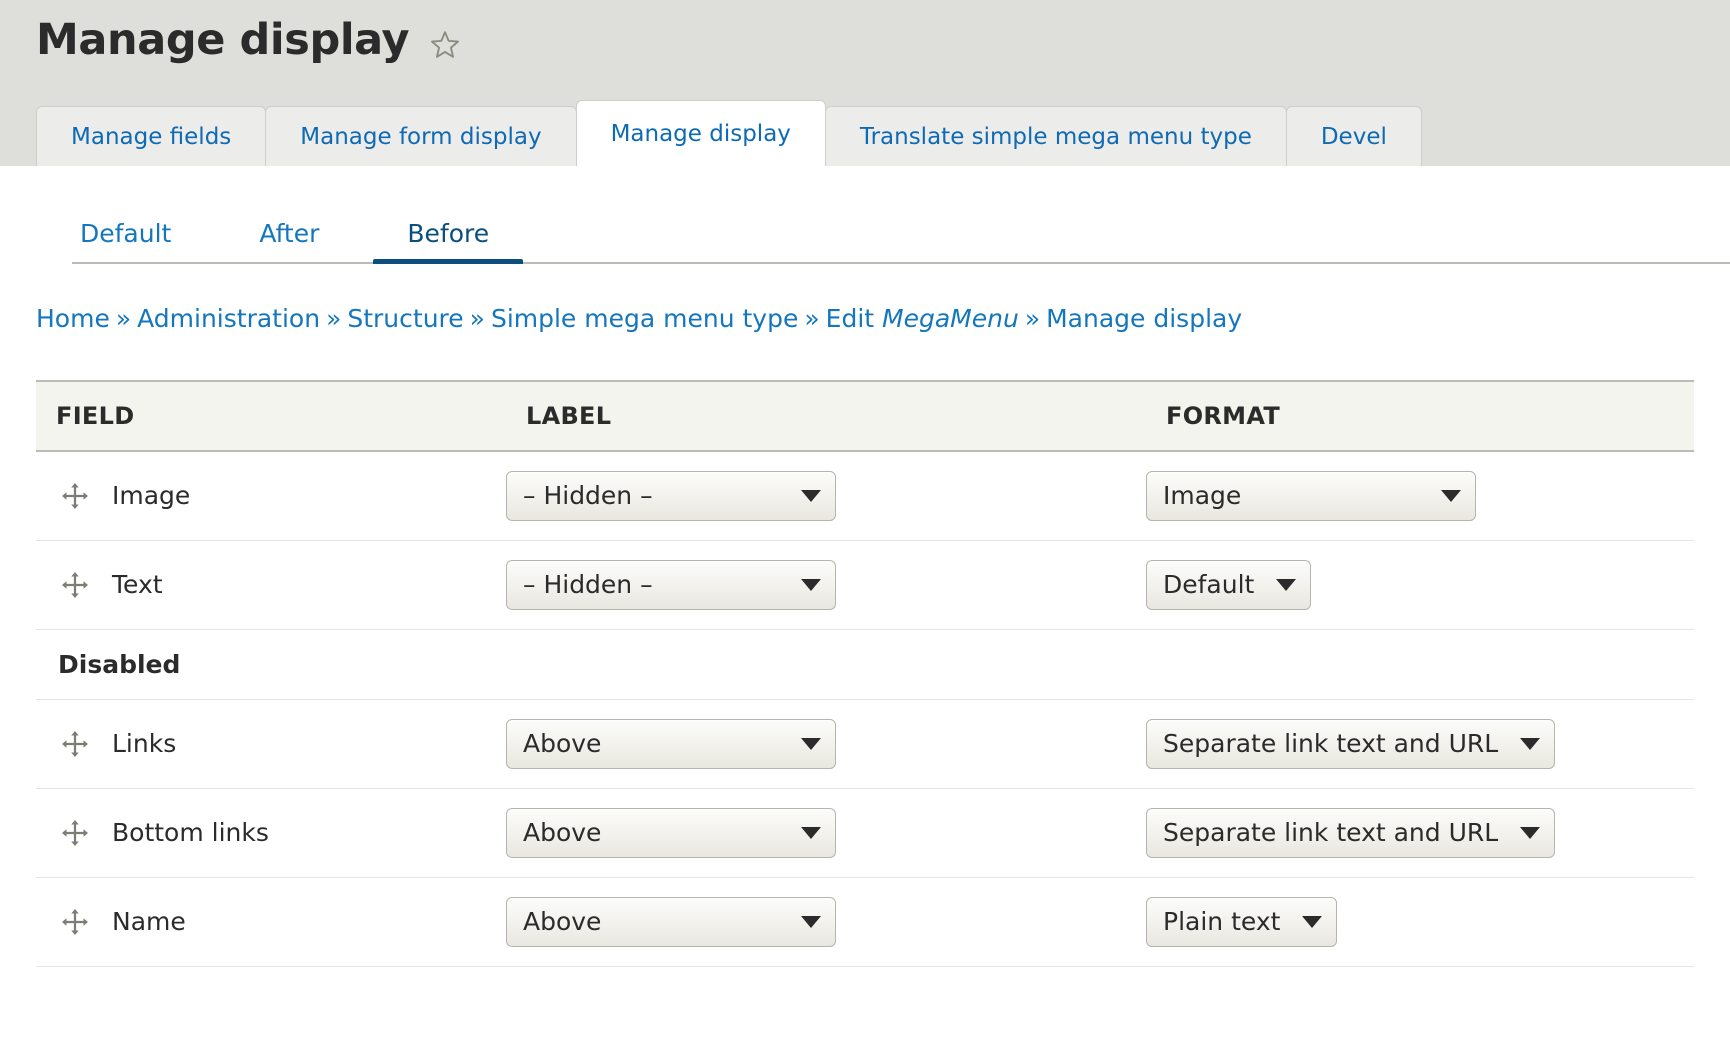 The width and height of the screenshot is (1730, 1048). I want to click on select-value: Plain text, so click(1222, 921).